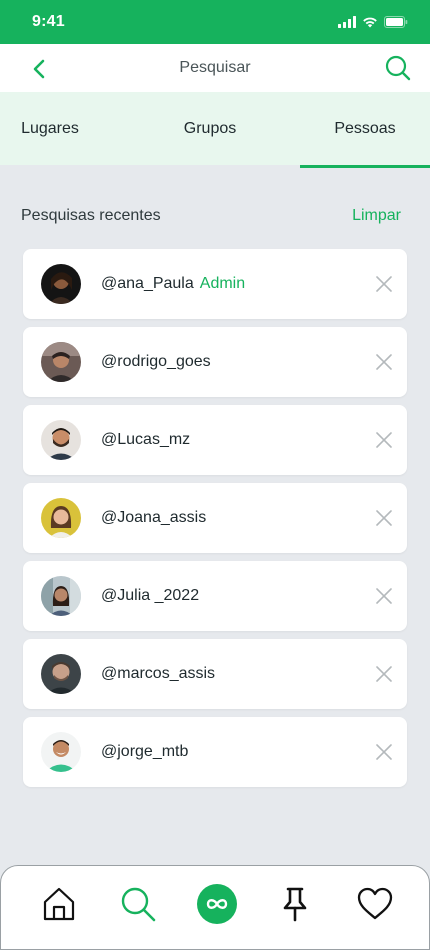 The image size is (430, 950). I want to click on nav-search-button, so click(138, 904).